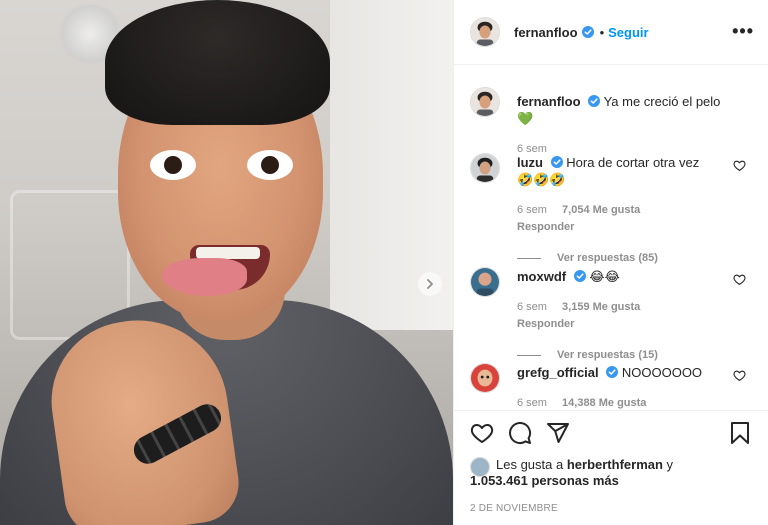  What do you see at coordinates (530, 464) in the screenshot?
I see `likes-prefix: Les gusta a` at bounding box center [530, 464].